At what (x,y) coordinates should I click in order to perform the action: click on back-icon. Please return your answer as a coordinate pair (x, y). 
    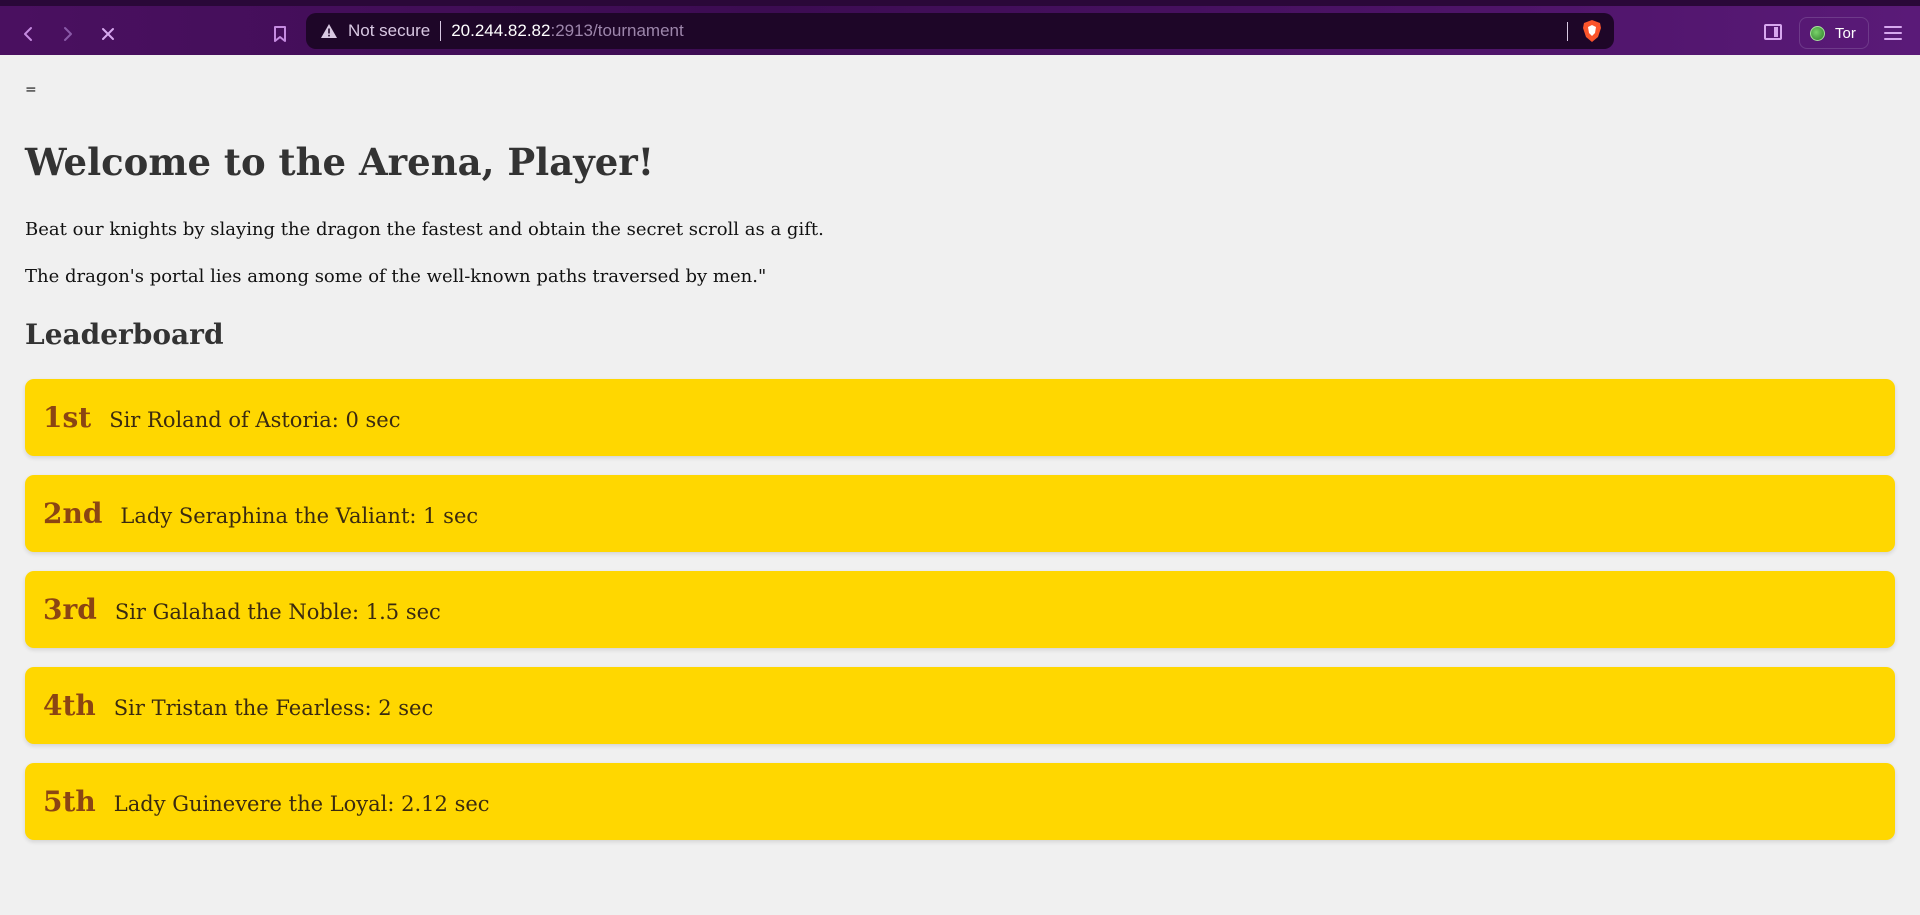
    Looking at the image, I should click on (28, 34).